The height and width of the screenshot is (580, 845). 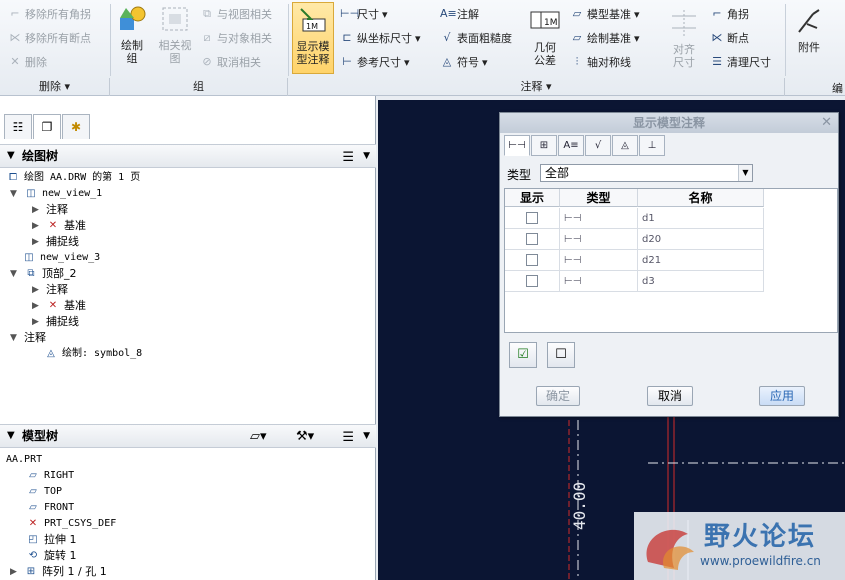 I want to click on tree-row-revolve: ⟲ 旋转 1, so click(x=51, y=556).